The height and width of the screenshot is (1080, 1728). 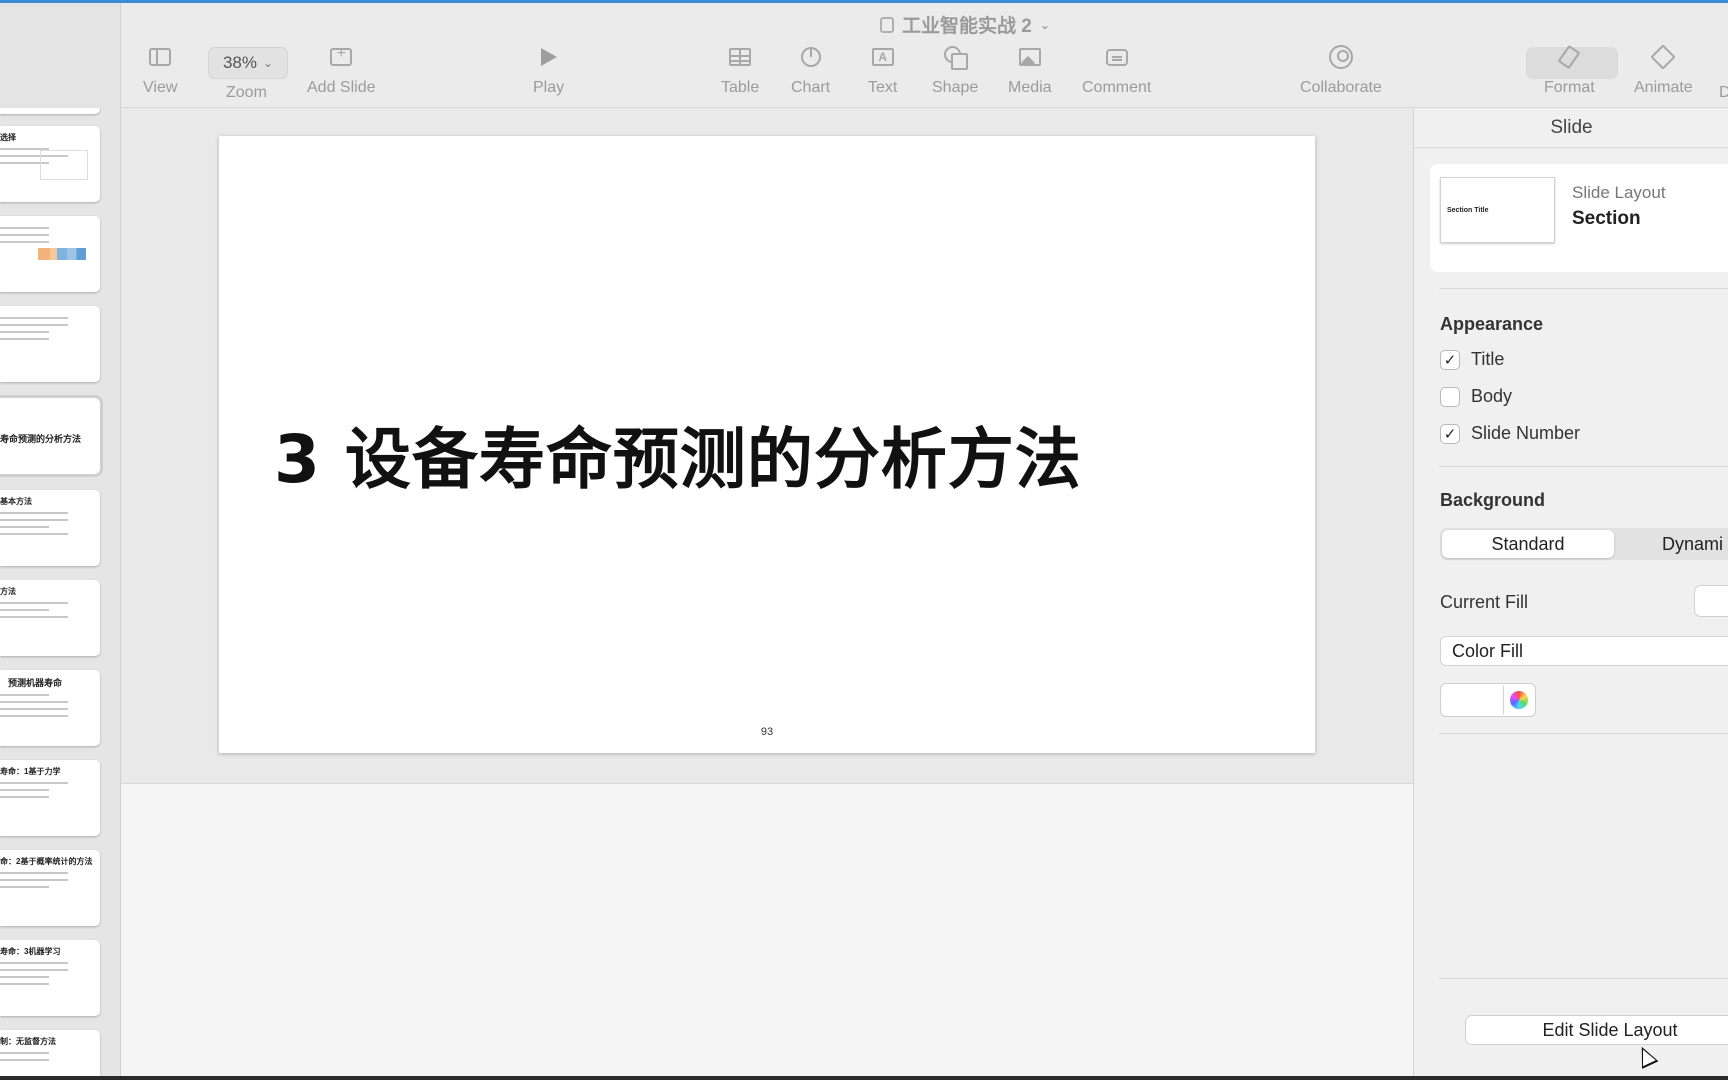 I want to click on slide-layout-label: Slide Layout, so click(x=1619, y=192).